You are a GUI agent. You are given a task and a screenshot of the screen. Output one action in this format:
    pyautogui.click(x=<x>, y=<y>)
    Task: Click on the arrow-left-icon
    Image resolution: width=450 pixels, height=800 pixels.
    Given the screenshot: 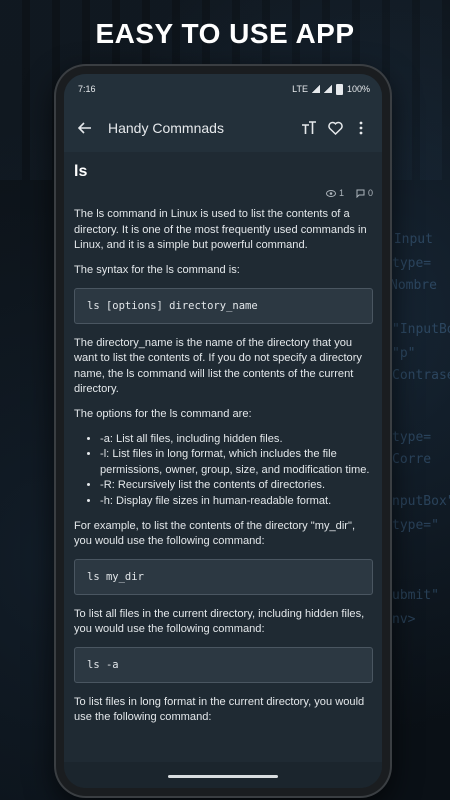 What is the action you would take?
    pyautogui.click(x=85, y=128)
    